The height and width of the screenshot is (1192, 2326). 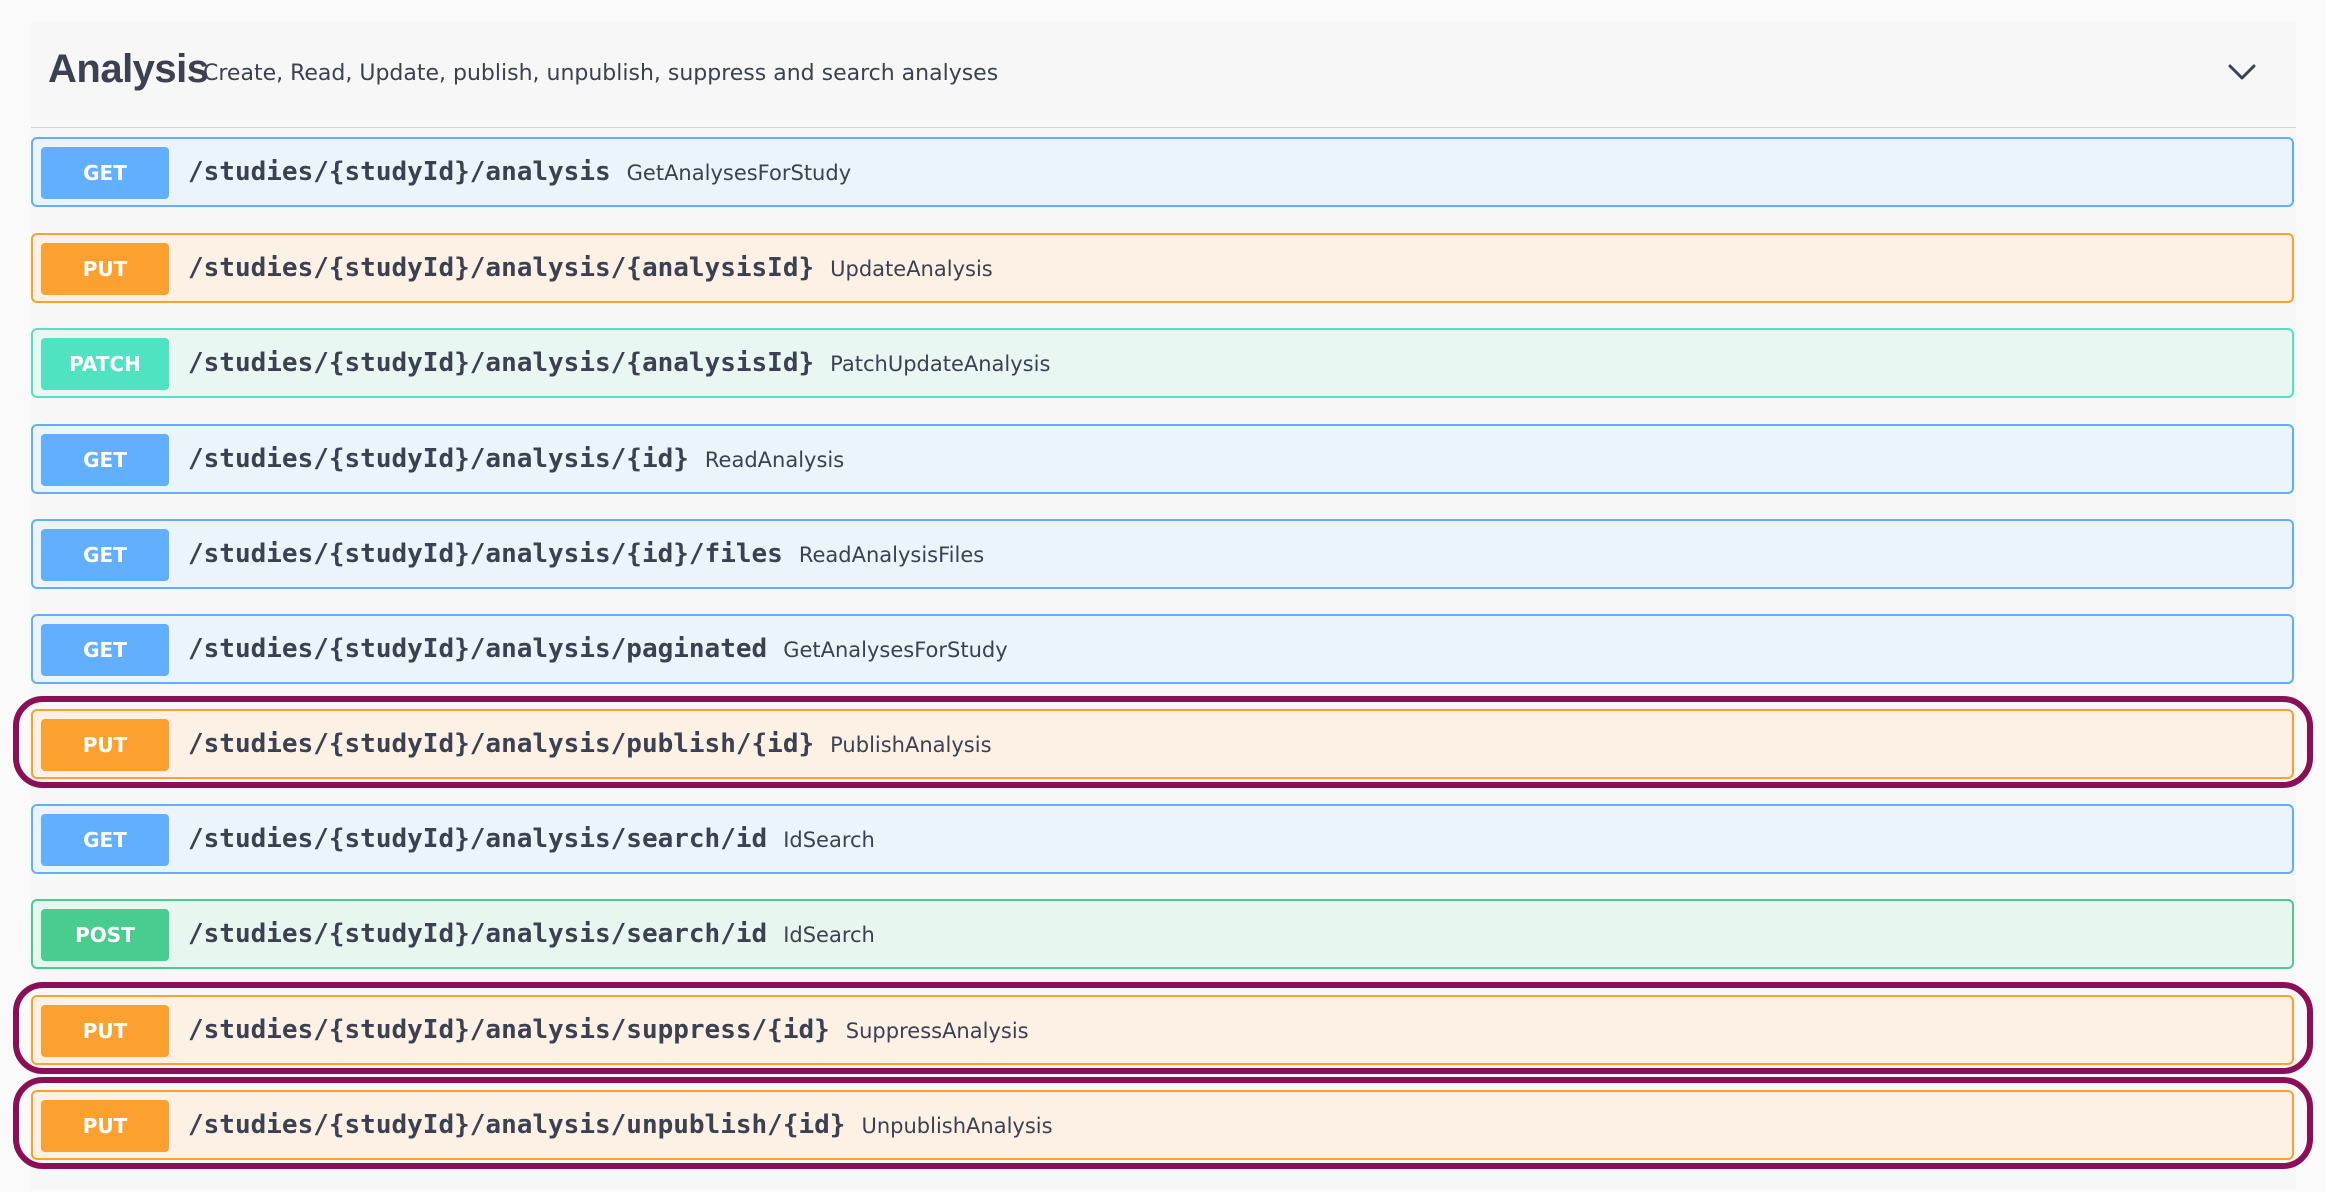 What do you see at coordinates (485, 554) in the screenshot?
I see `path-text: /studies/{studyId}/analysis/{id}/files` at bounding box center [485, 554].